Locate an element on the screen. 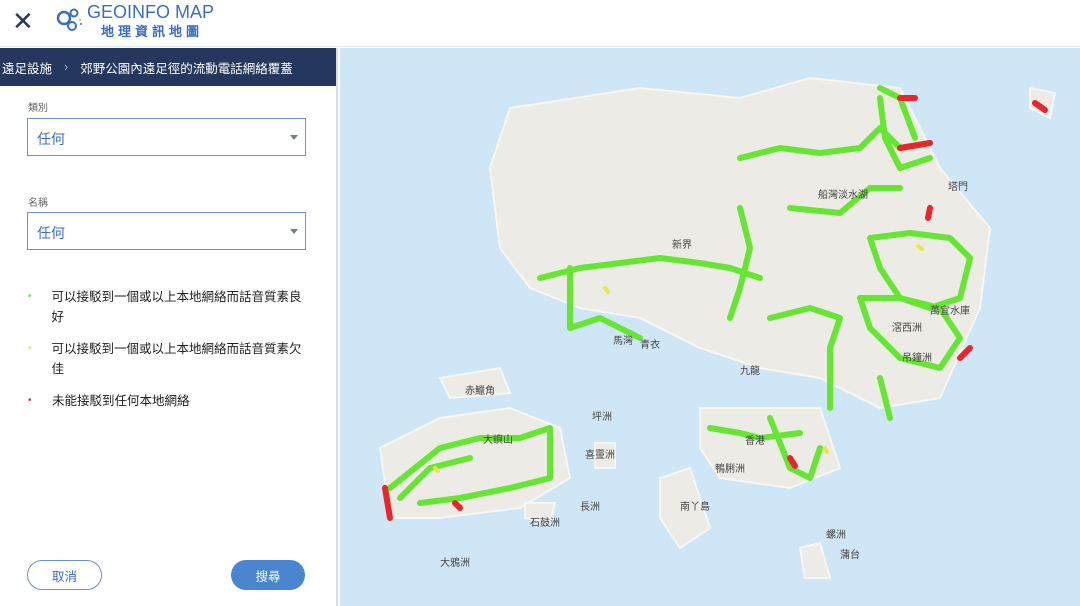 The width and height of the screenshot is (1080, 606). label-soko: 大鴉洲 is located at coordinates (455, 562).